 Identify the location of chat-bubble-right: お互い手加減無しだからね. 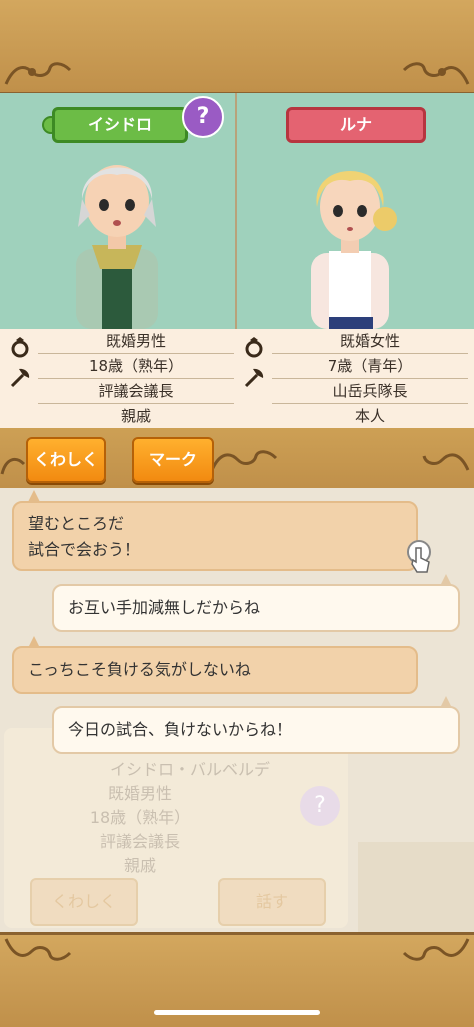
(256, 608).